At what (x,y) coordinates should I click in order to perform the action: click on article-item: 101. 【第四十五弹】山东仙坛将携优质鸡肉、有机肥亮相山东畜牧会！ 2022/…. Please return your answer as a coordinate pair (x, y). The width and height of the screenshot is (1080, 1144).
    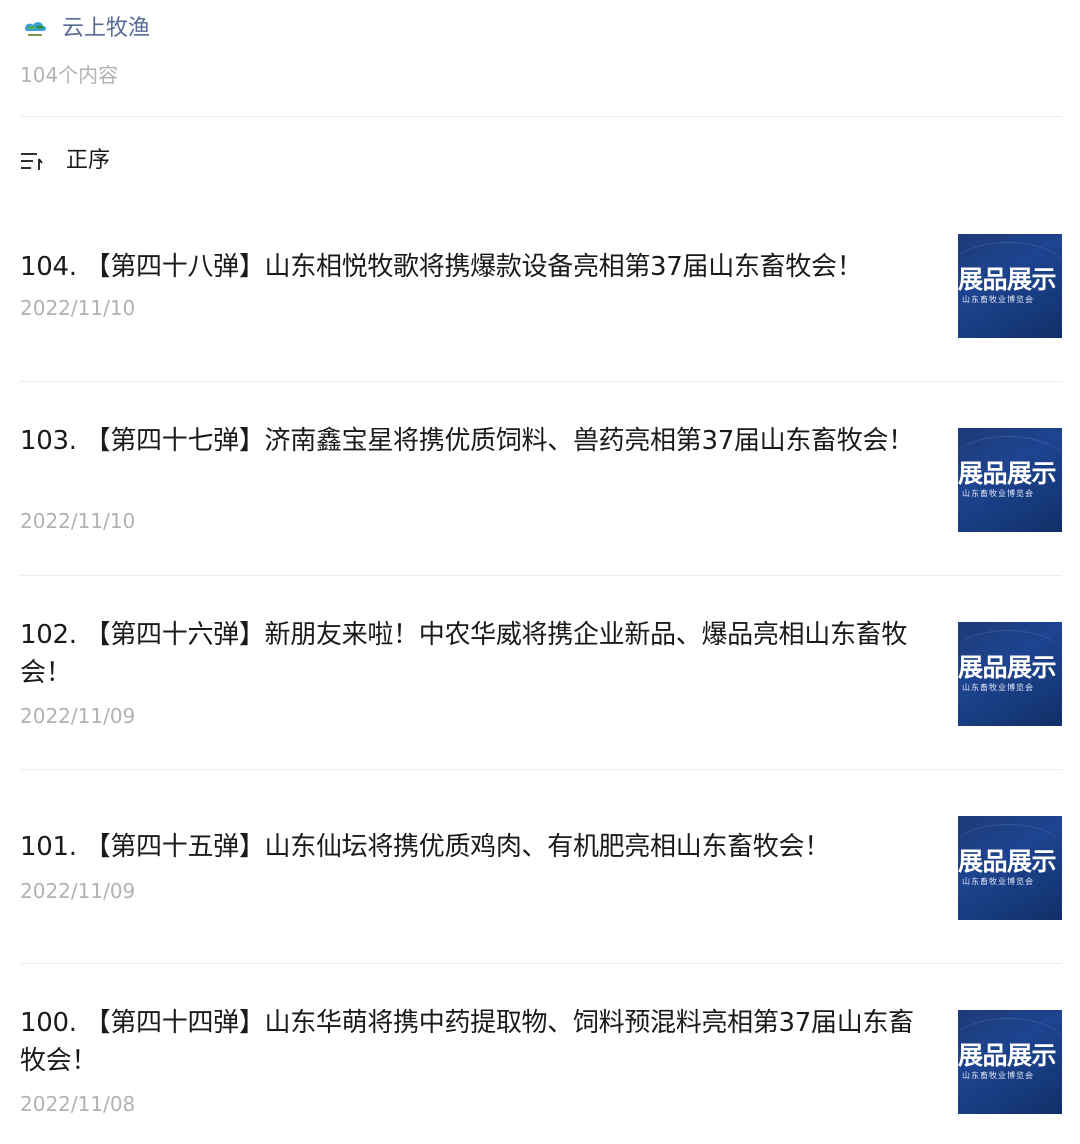
    Looking at the image, I should click on (541, 868).